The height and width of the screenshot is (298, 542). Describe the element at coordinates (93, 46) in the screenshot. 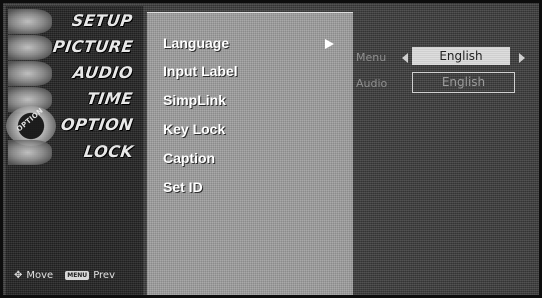

I see `category-label: PICTURE` at that location.